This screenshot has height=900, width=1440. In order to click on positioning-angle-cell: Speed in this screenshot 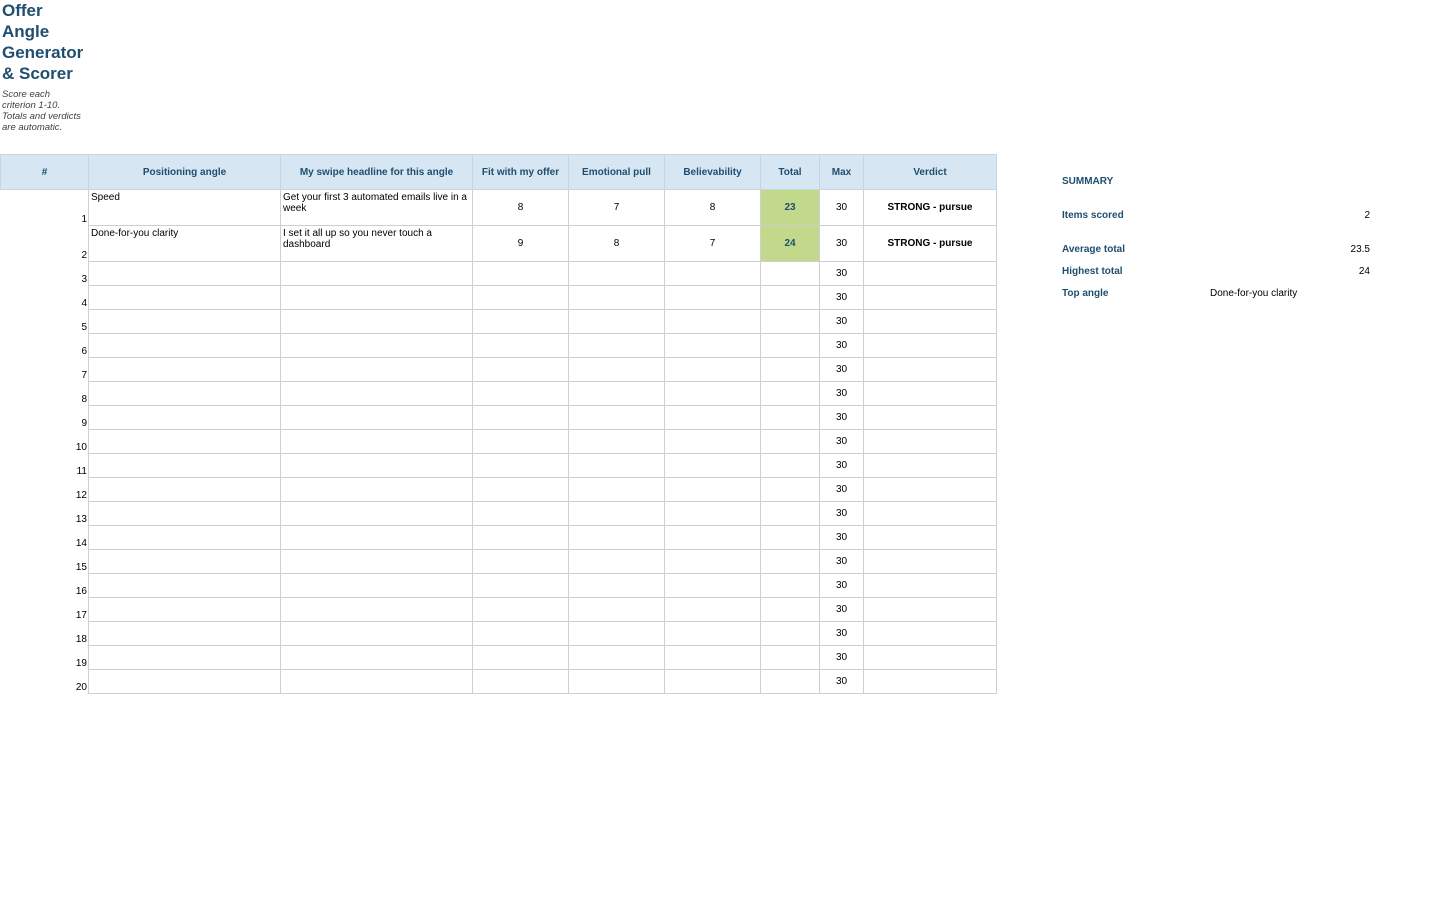, I will do `click(184, 207)`.